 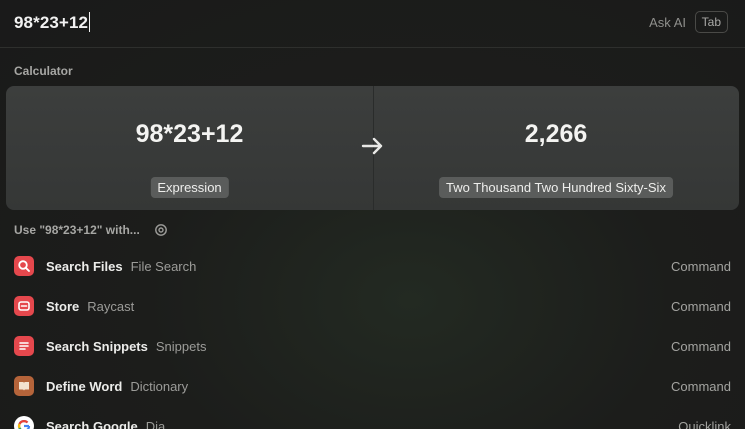 What do you see at coordinates (161, 230) in the screenshot?
I see `gear-icon` at bounding box center [161, 230].